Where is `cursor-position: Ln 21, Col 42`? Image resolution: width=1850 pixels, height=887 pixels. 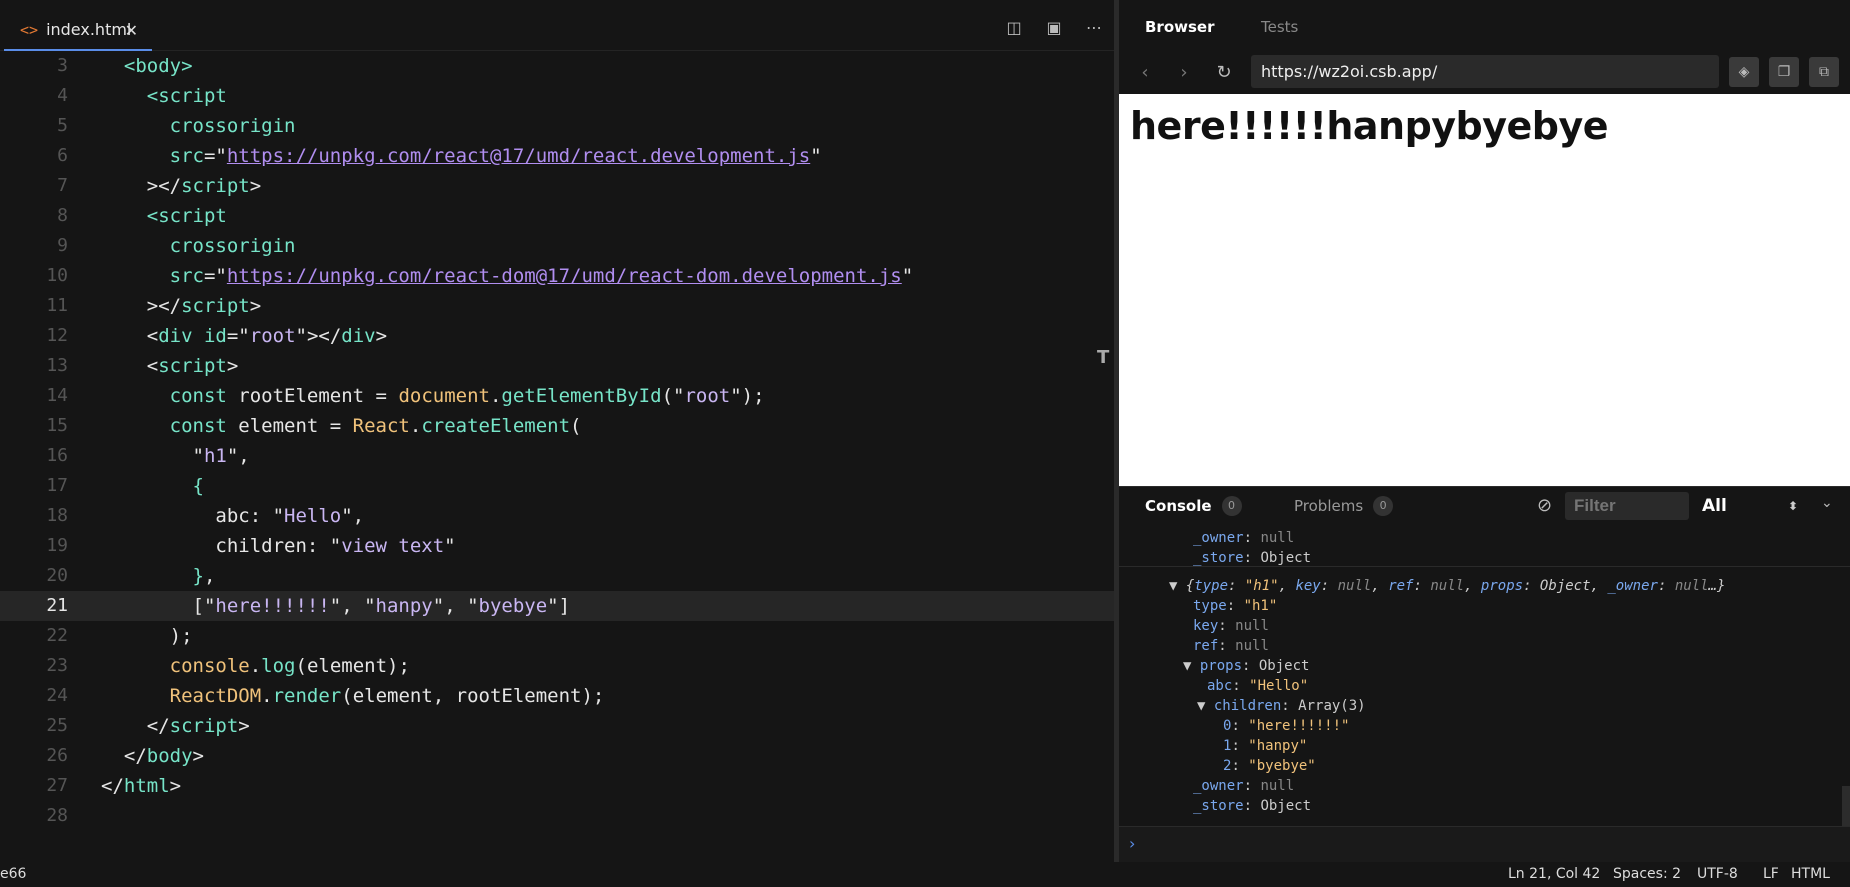 cursor-position: Ln 21, Col 42 is located at coordinates (1554, 874).